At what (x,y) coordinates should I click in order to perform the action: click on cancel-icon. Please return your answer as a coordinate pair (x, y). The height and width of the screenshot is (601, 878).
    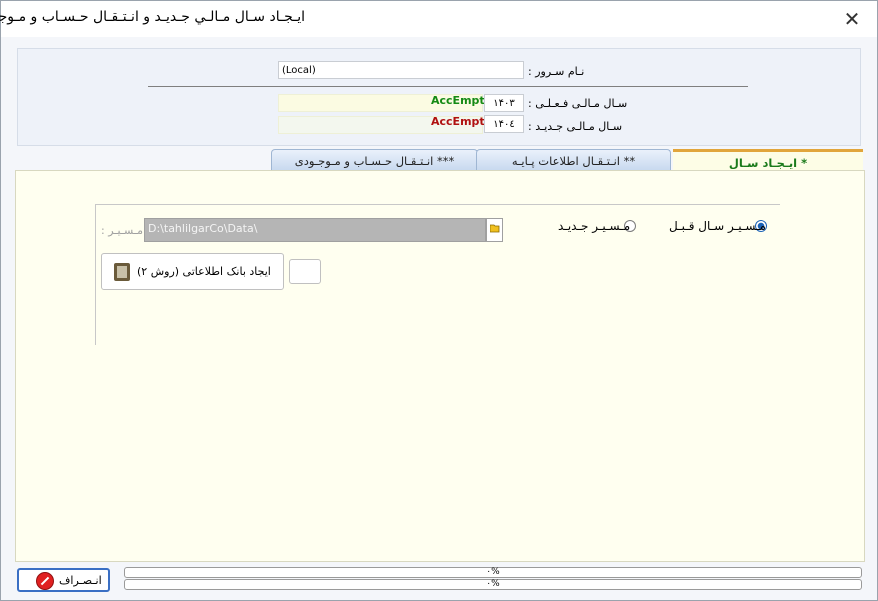
    Looking at the image, I should click on (45, 581).